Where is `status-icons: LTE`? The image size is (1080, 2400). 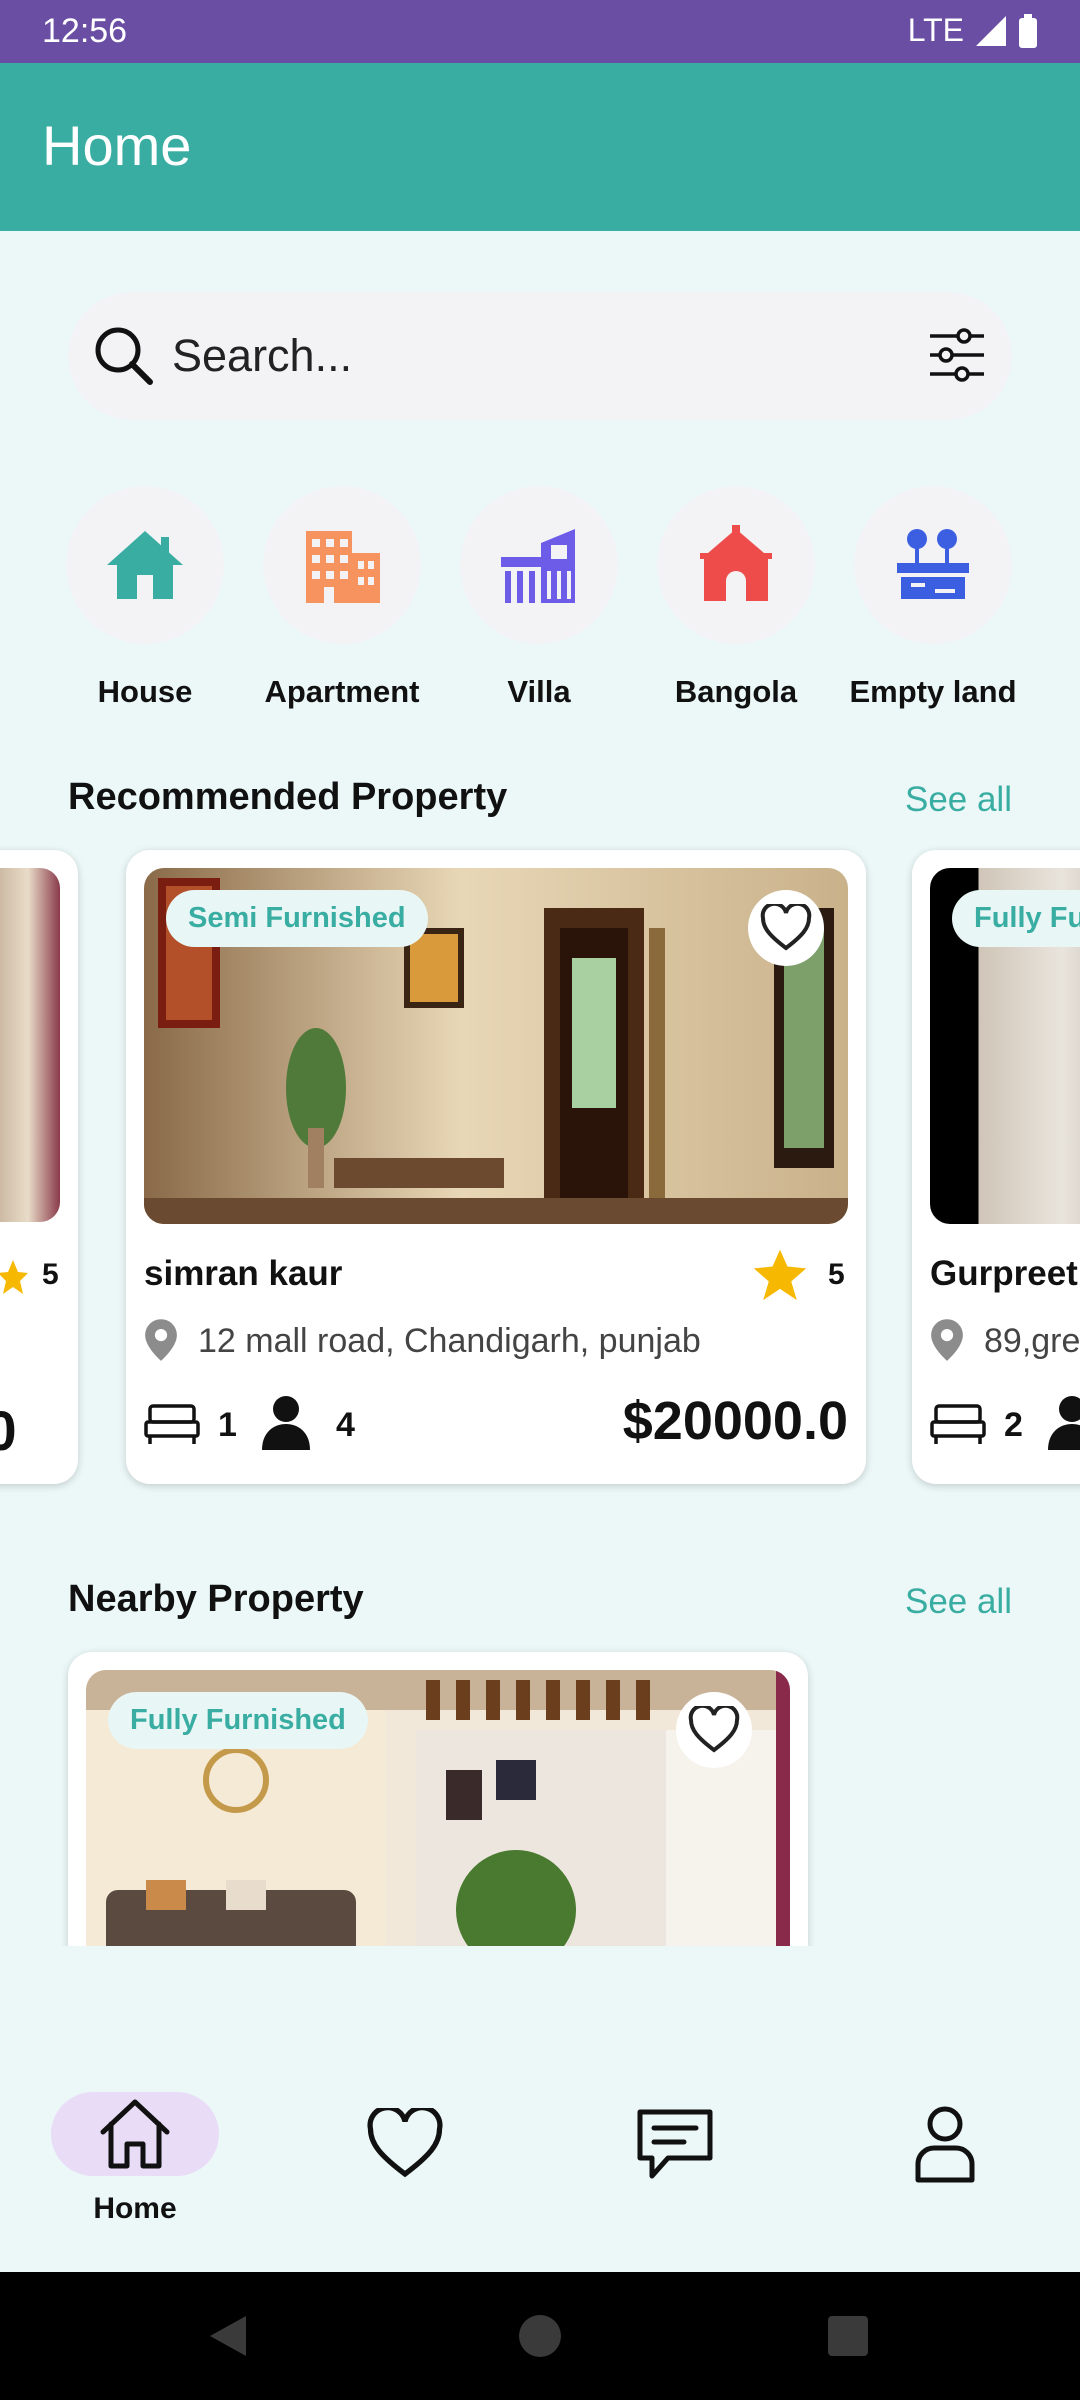
status-icons: LTE is located at coordinates (973, 30).